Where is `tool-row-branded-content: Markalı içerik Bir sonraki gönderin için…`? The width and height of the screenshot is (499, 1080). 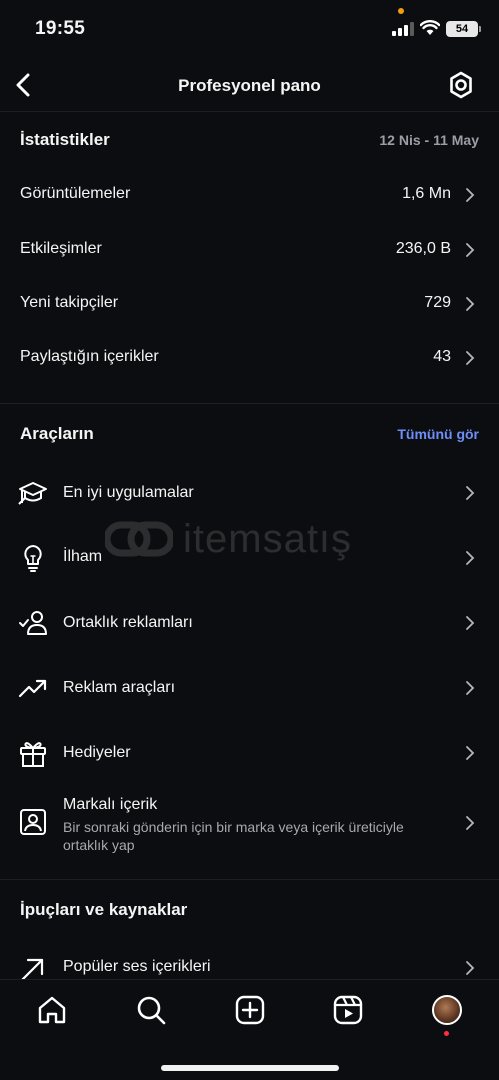
tool-row-branded-content: Markalı içerik Bir sonraki gönderin için… is located at coordinates (249, 828).